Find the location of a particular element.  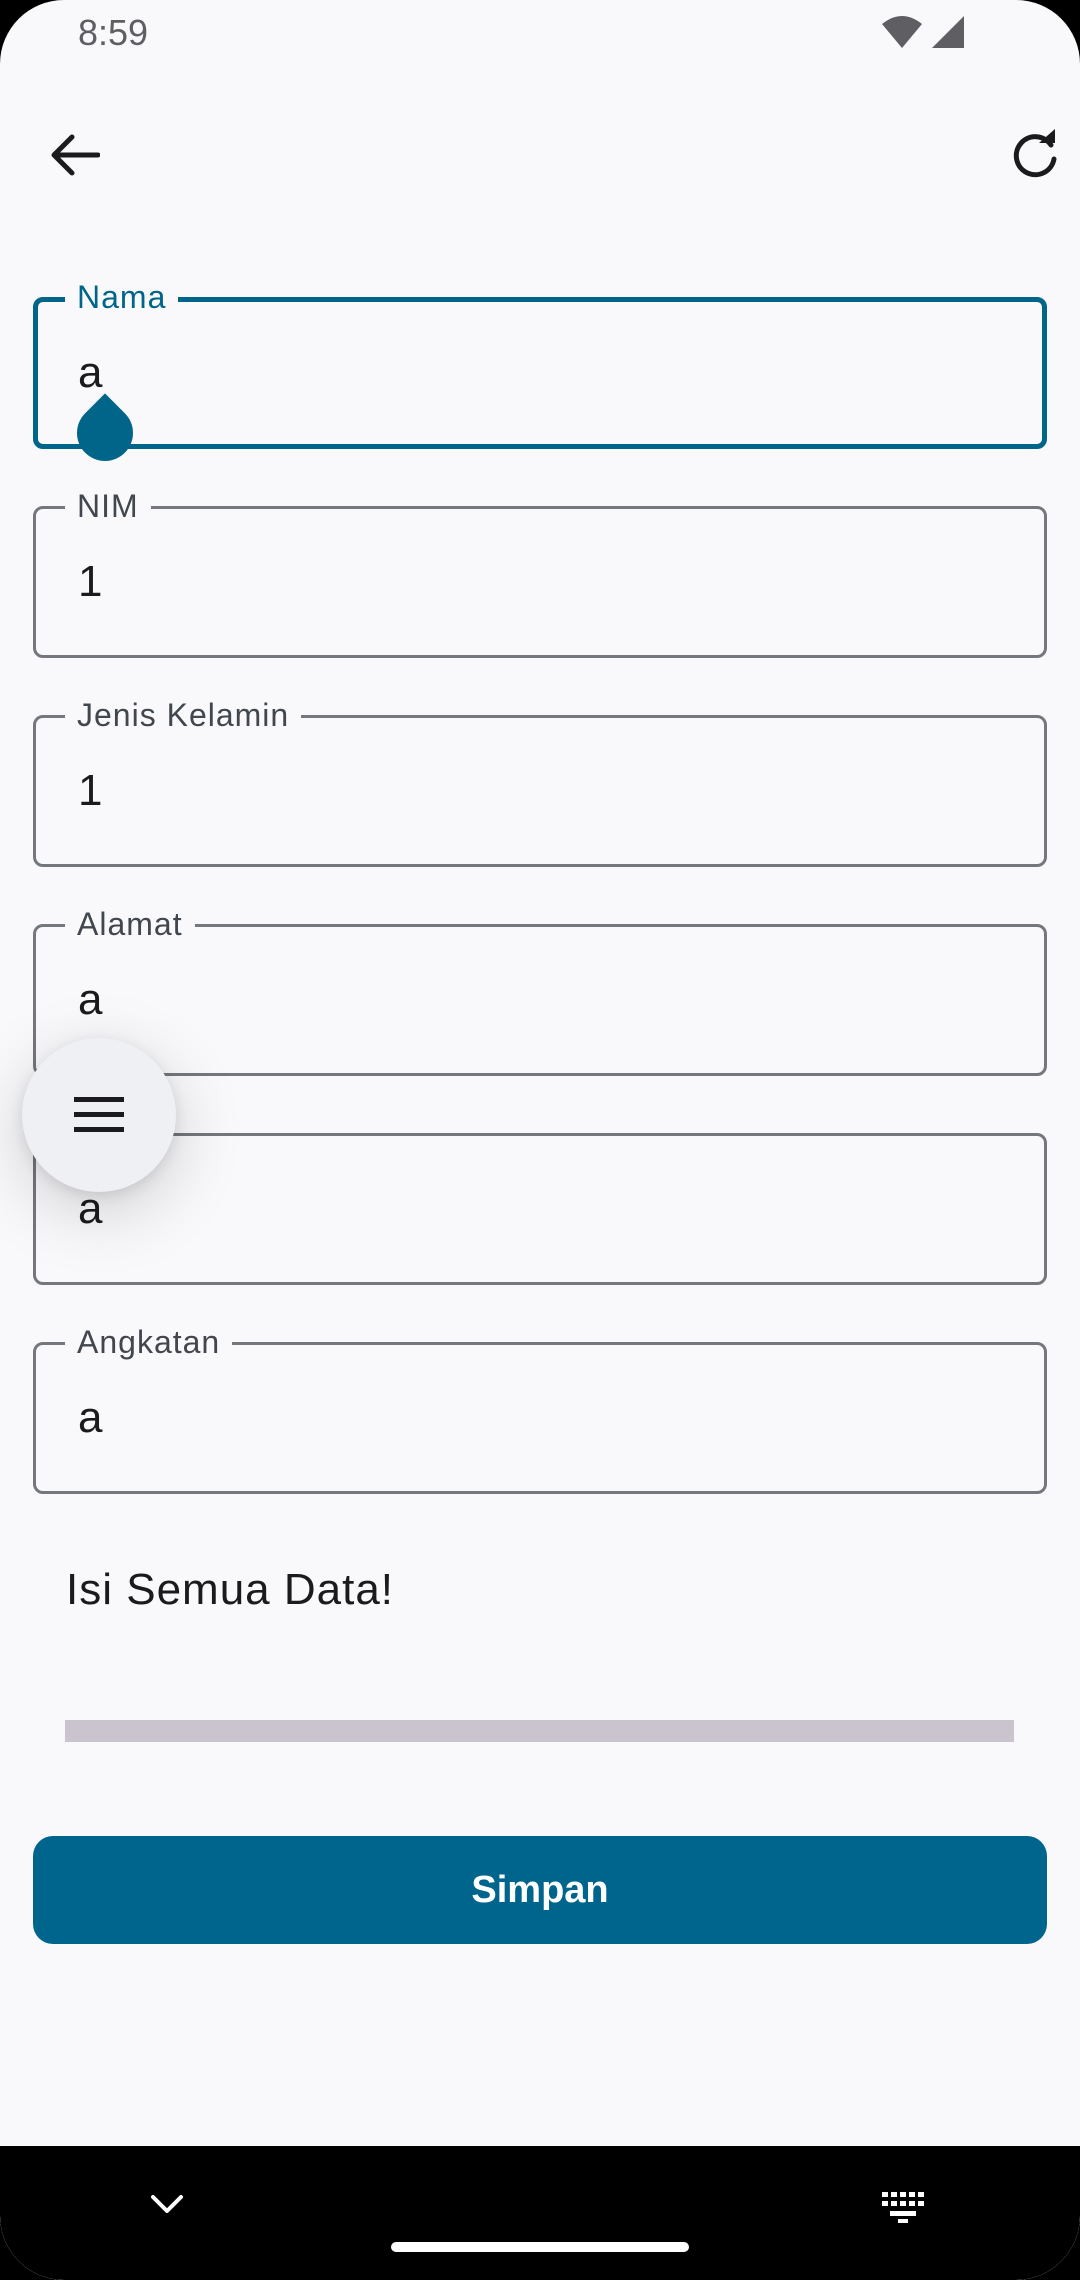

nim-field: NIM 1 is located at coordinates (540, 572).